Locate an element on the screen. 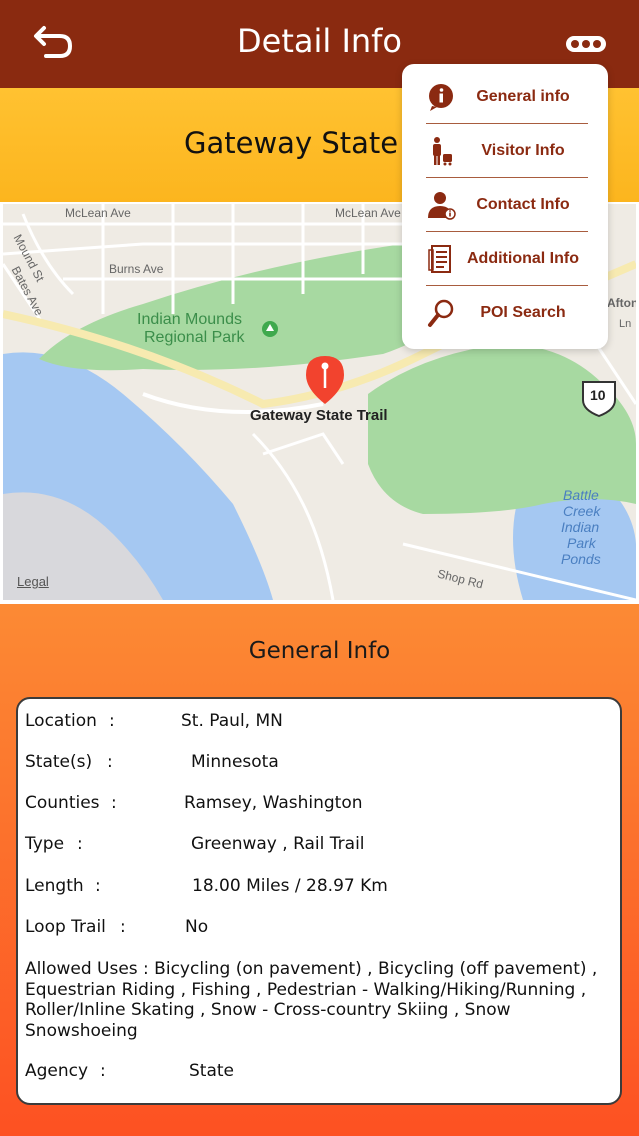 The height and width of the screenshot is (1136, 639). info-icon is located at coordinates (441, 97).